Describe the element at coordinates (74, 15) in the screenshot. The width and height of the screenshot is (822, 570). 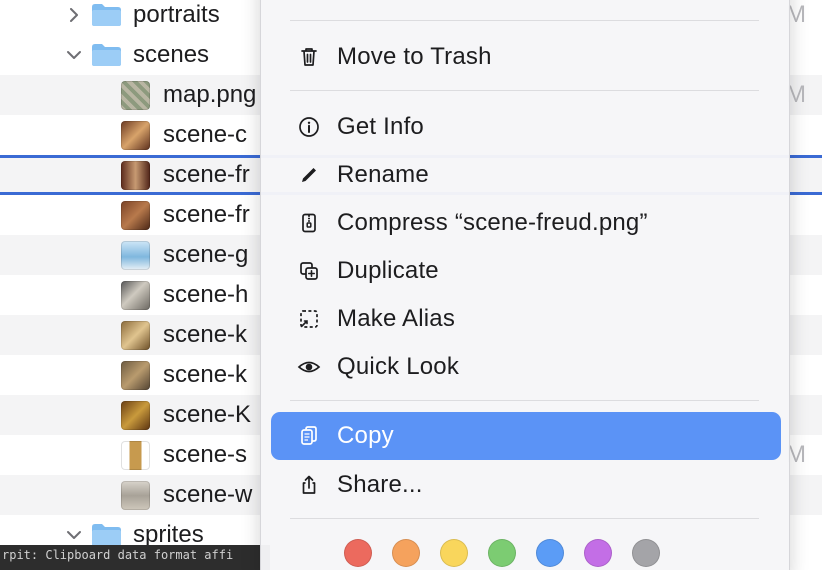
I see `chevron-right-icon` at that location.